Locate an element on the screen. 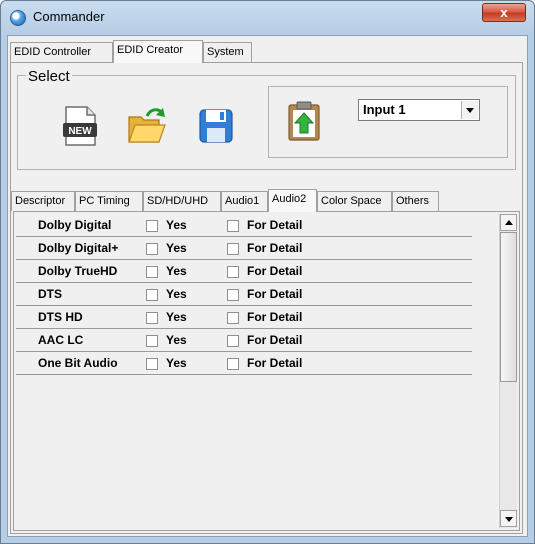  select-group-label: Select is located at coordinates (49, 76).